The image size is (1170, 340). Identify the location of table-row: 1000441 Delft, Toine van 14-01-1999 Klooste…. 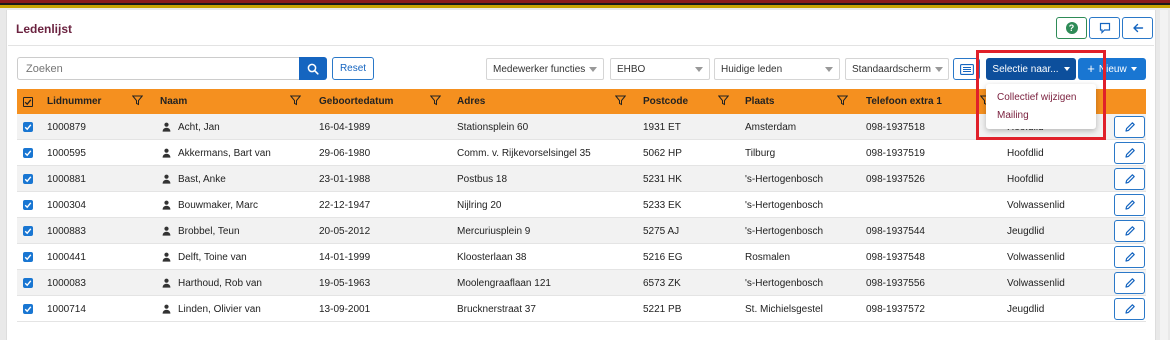
(581, 257).